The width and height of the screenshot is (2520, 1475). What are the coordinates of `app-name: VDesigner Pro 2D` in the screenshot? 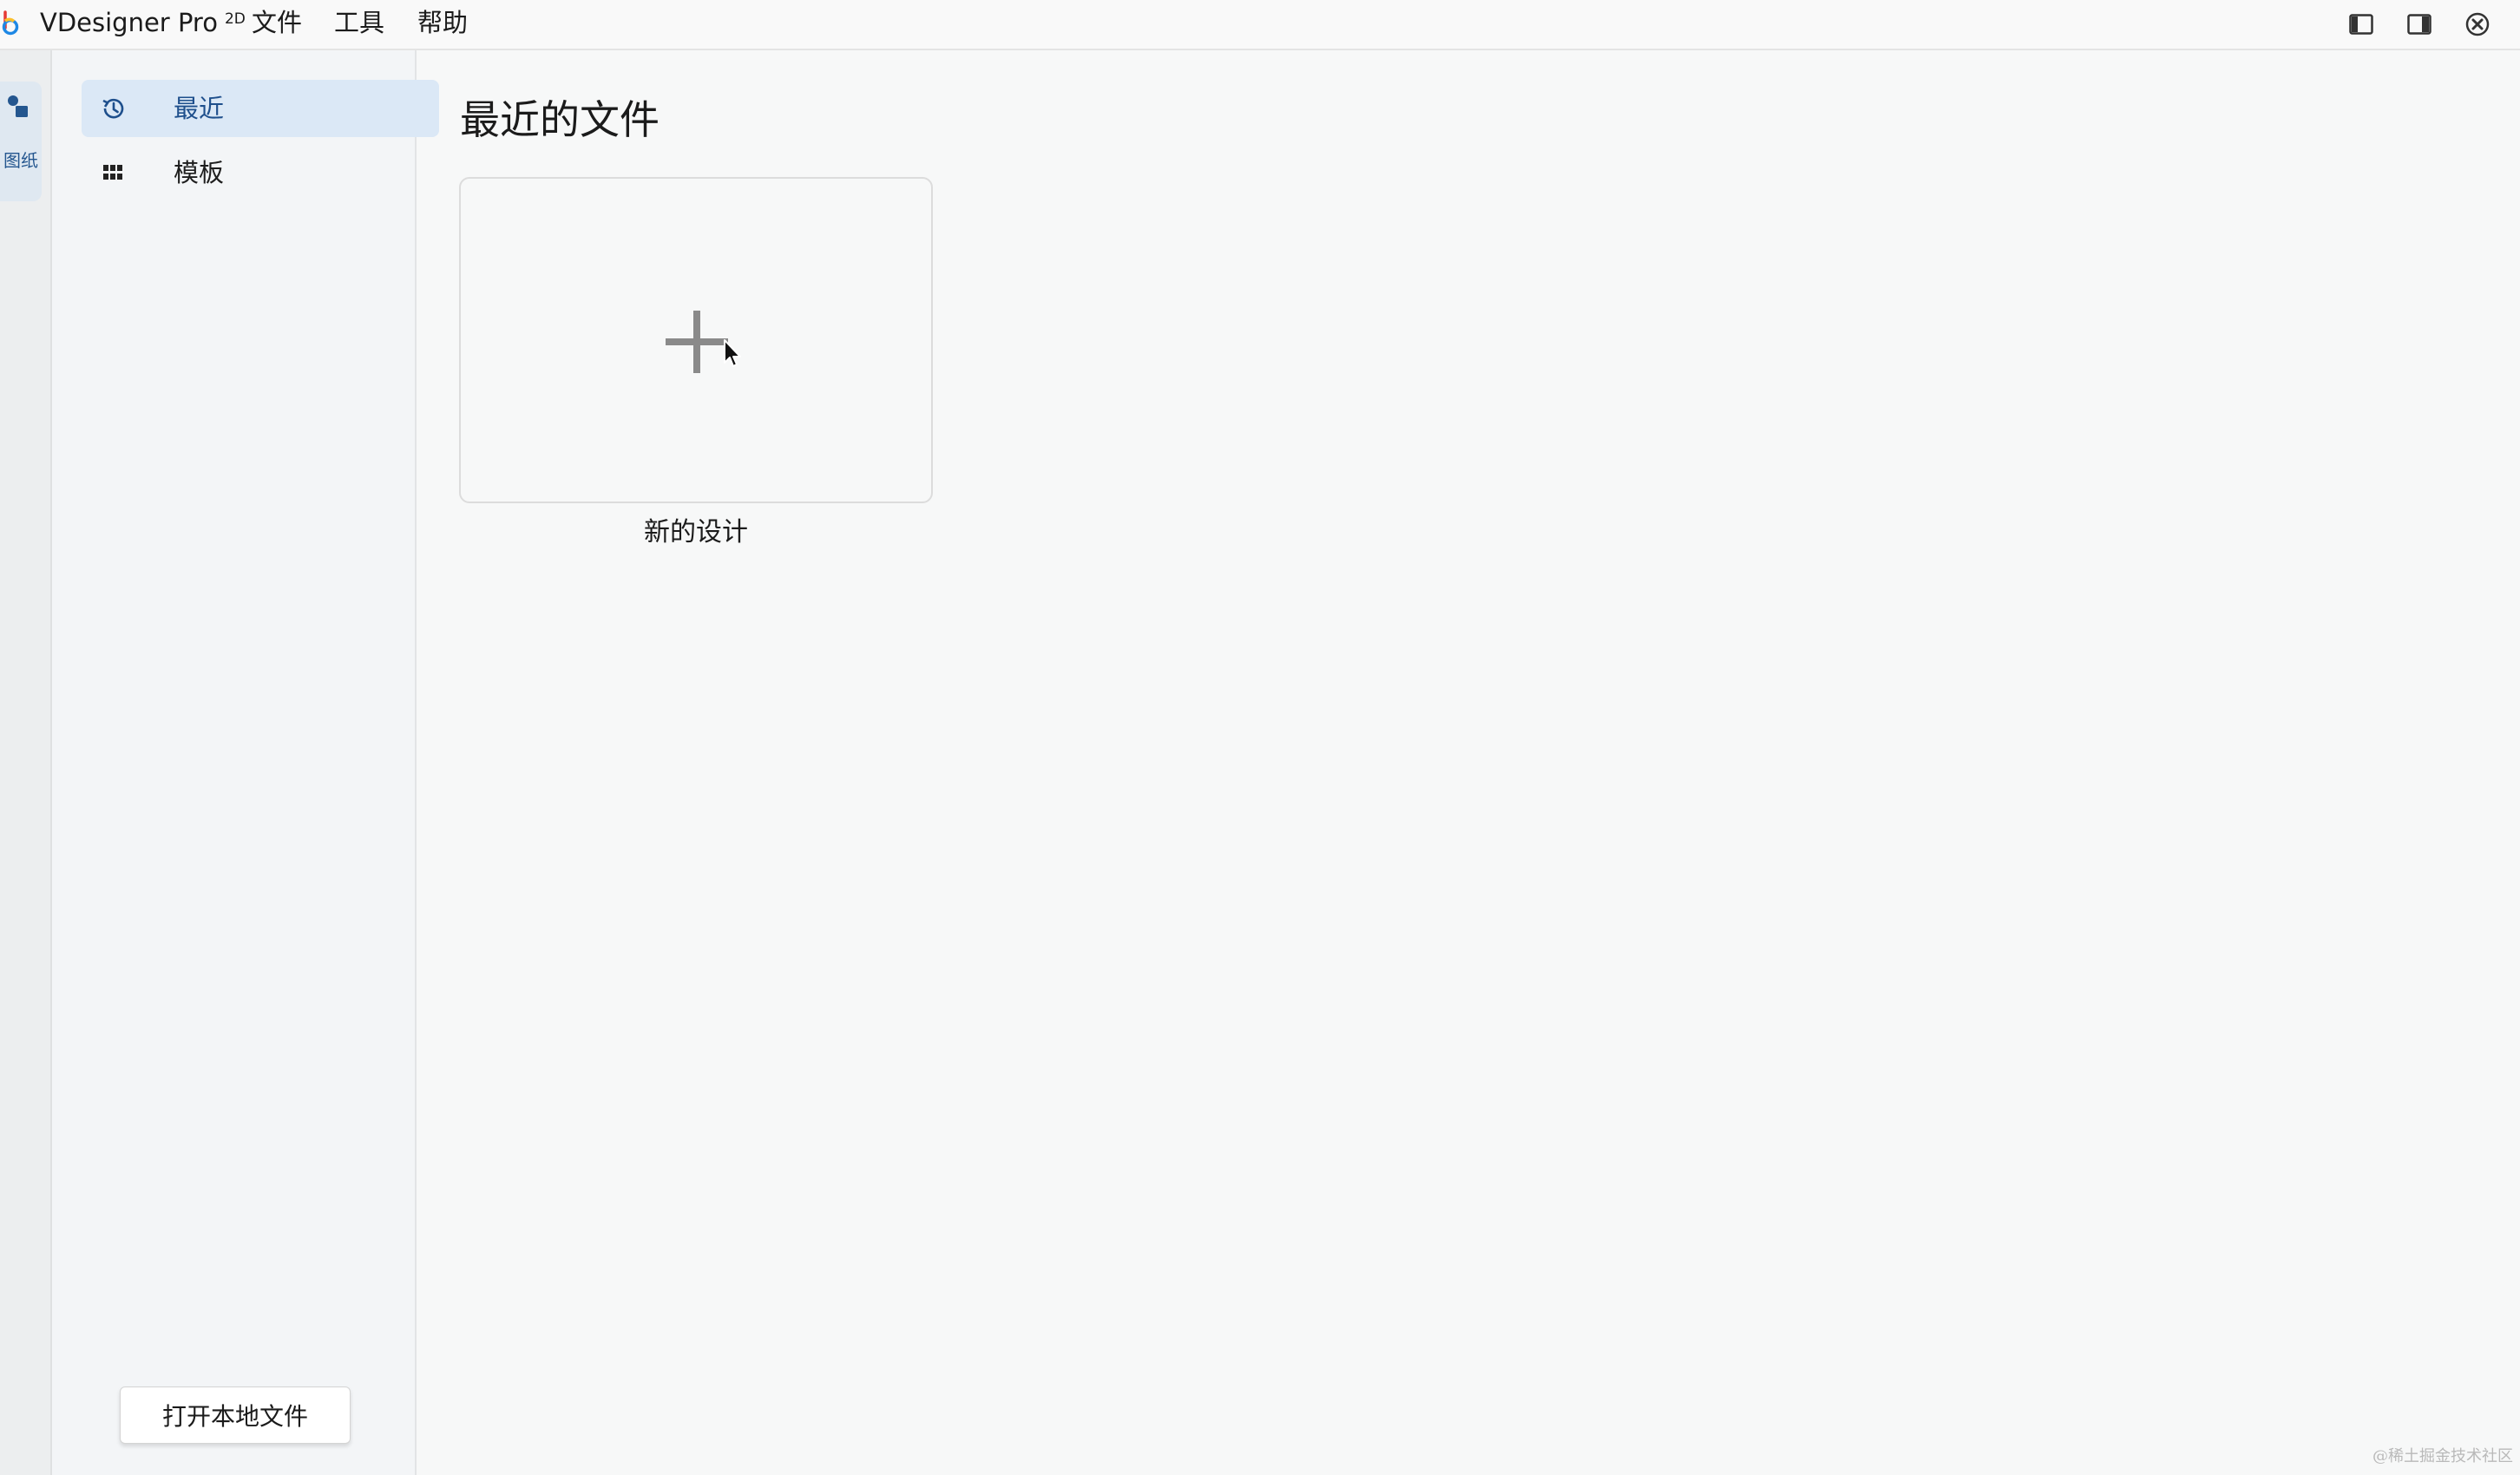 It's located at (143, 22).